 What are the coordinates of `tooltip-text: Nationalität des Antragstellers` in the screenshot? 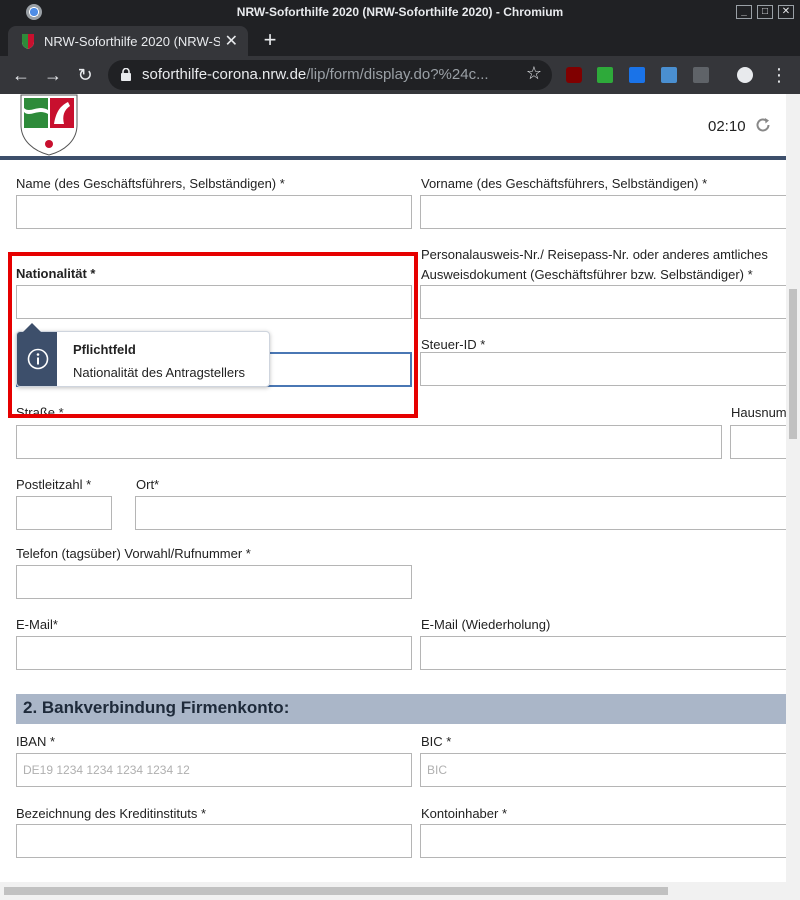 It's located at (159, 372).